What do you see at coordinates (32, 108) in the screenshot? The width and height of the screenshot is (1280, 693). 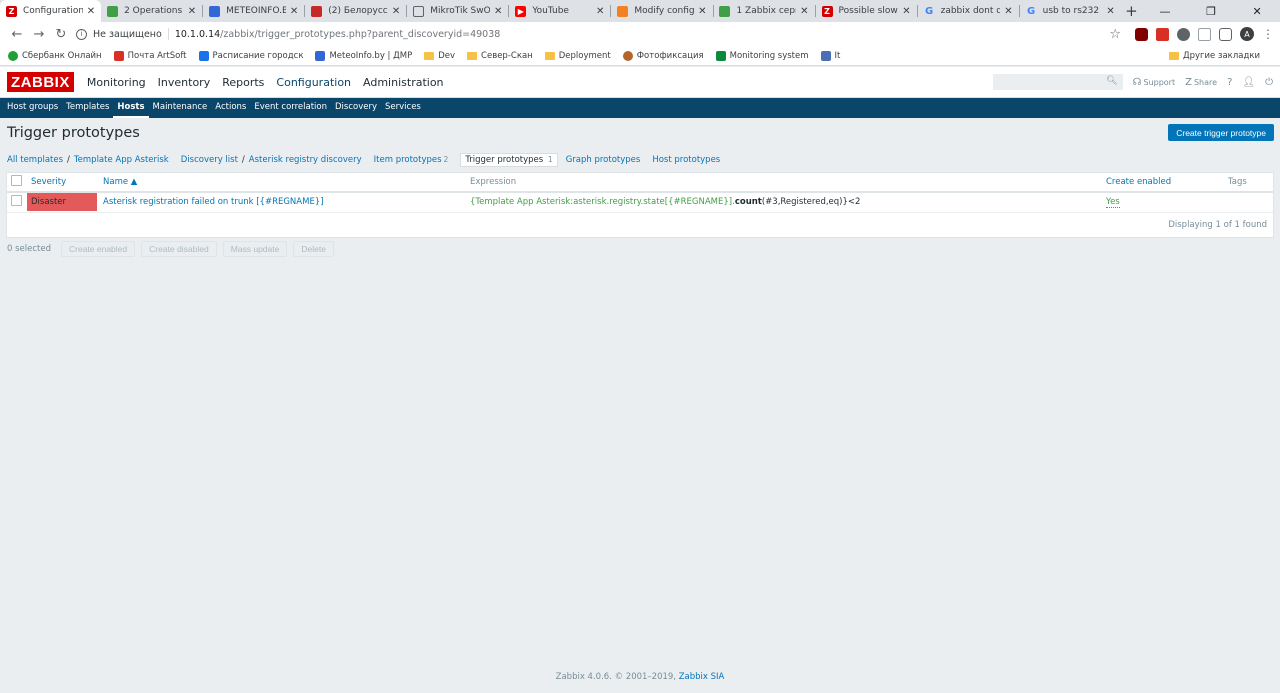 I see `submenu-host-groups: Host groups` at bounding box center [32, 108].